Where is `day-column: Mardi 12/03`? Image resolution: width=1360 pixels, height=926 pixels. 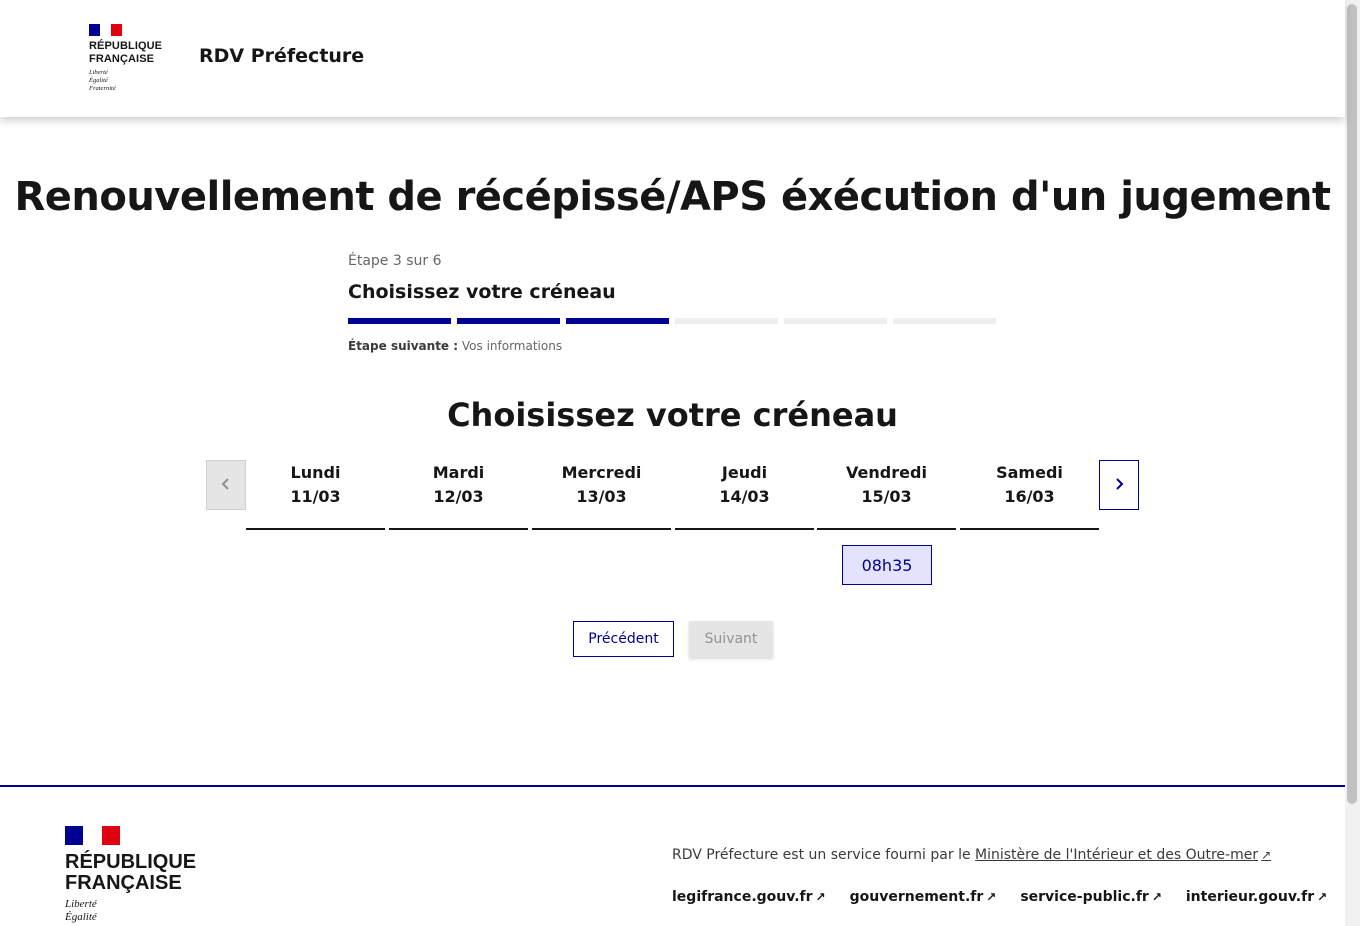 day-column: Mardi 12/03 is located at coordinates (458, 496).